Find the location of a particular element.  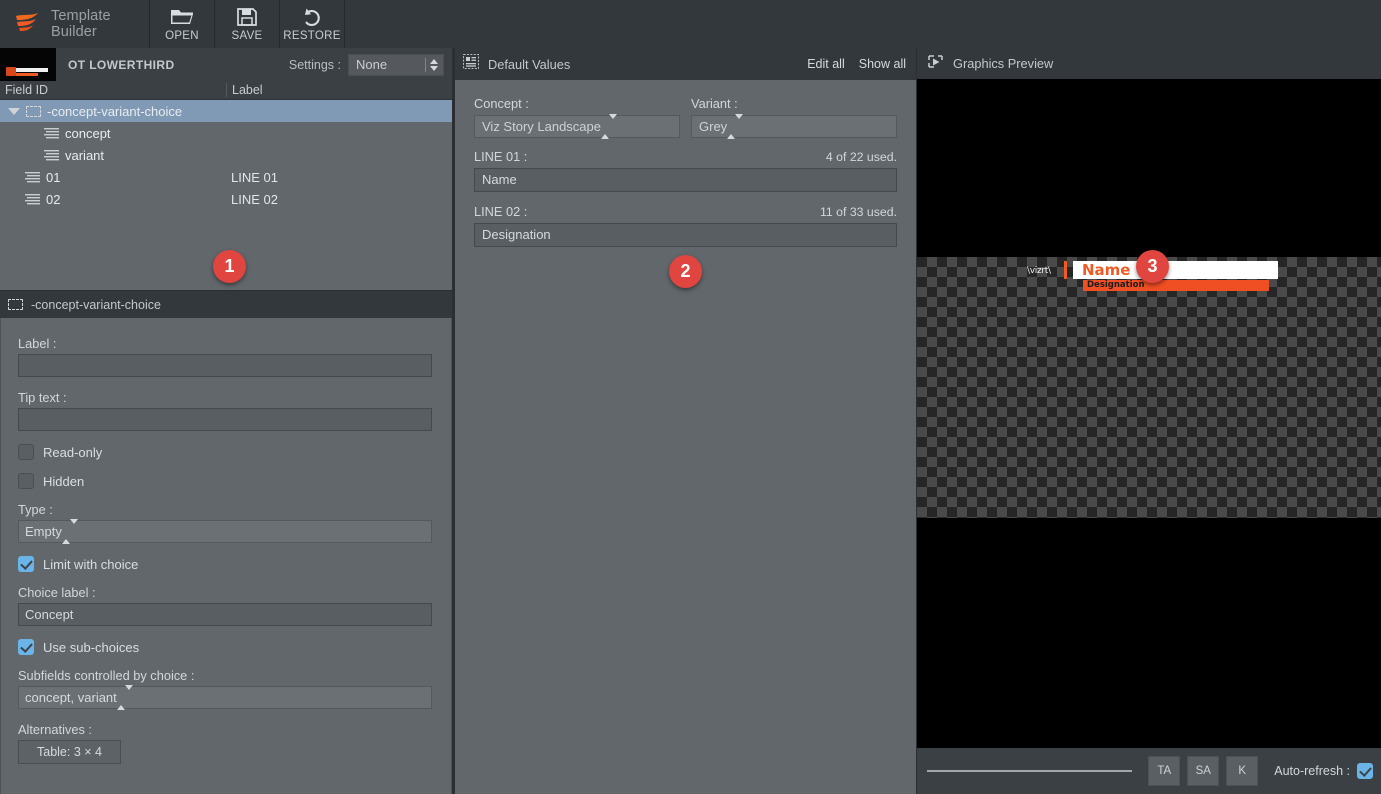

template-header-bar: OT LOWERTHIRD Settings : None is located at coordinates (226, 64).